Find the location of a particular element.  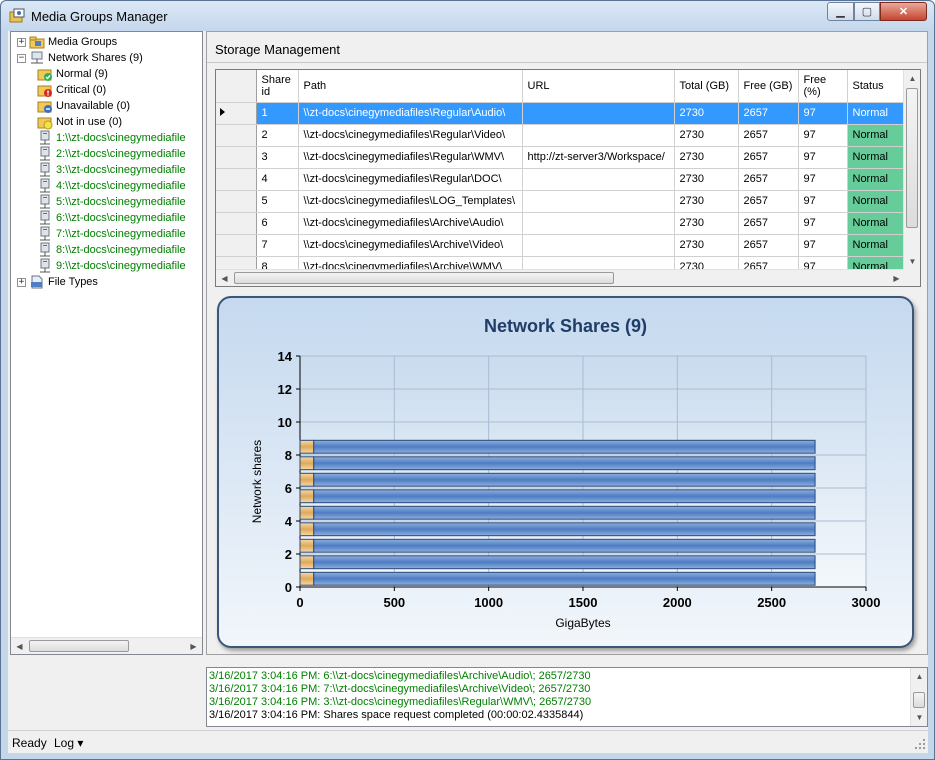

tree-item: 9:\\zt-docs\cinegymediafile is located at coordinates (111, 266).